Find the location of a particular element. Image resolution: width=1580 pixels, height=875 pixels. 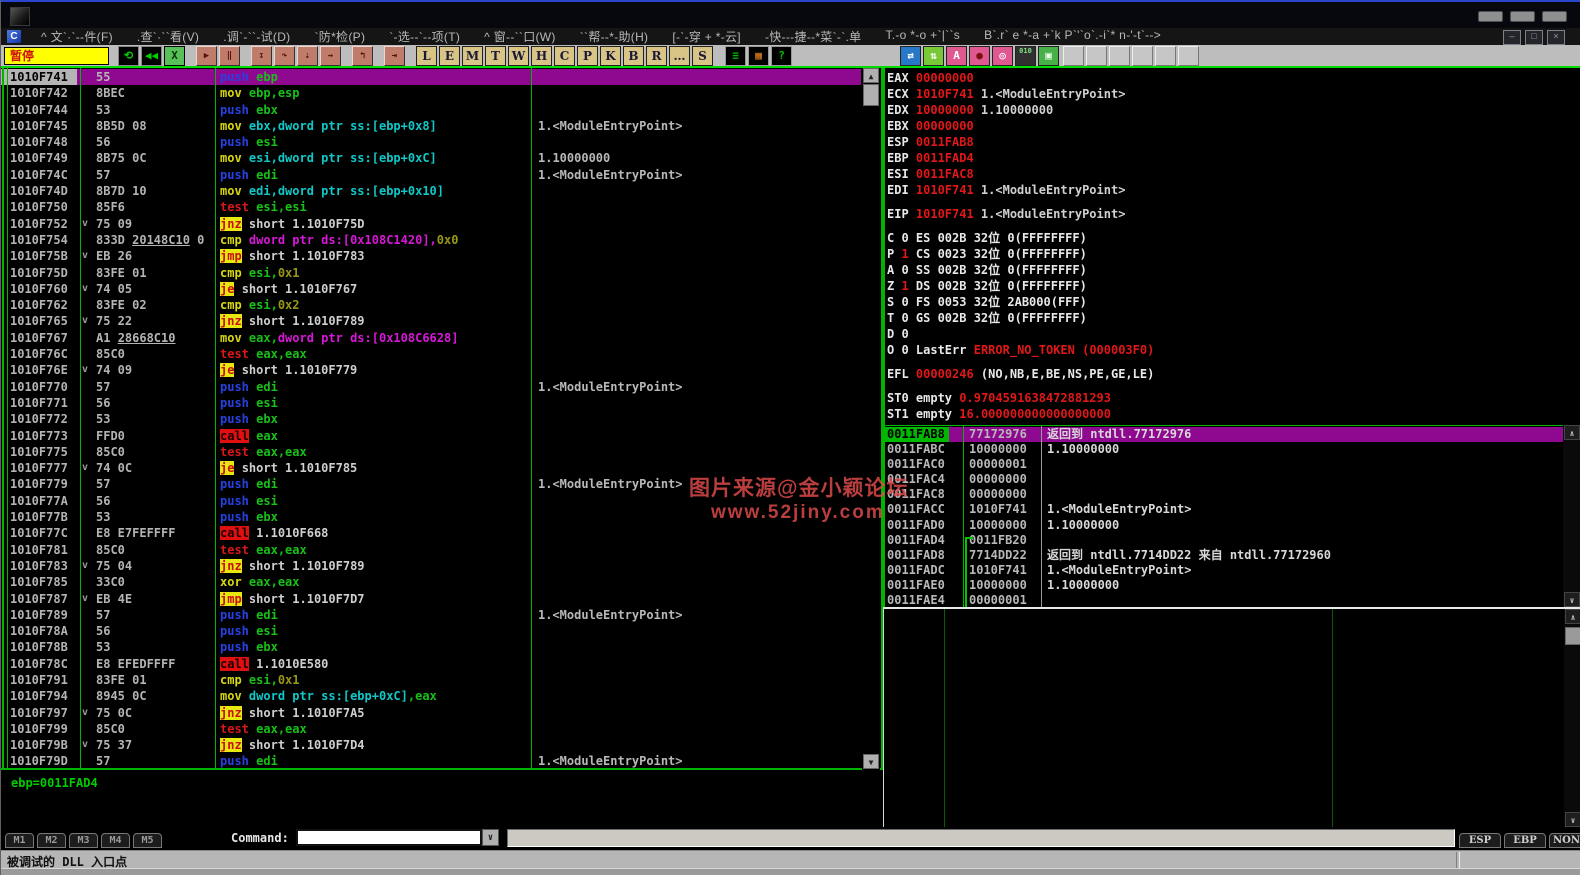

stack-row: 0011FAB8 77172976 返回到 ntdll.77172976 is located at coordinates (1223, 435).